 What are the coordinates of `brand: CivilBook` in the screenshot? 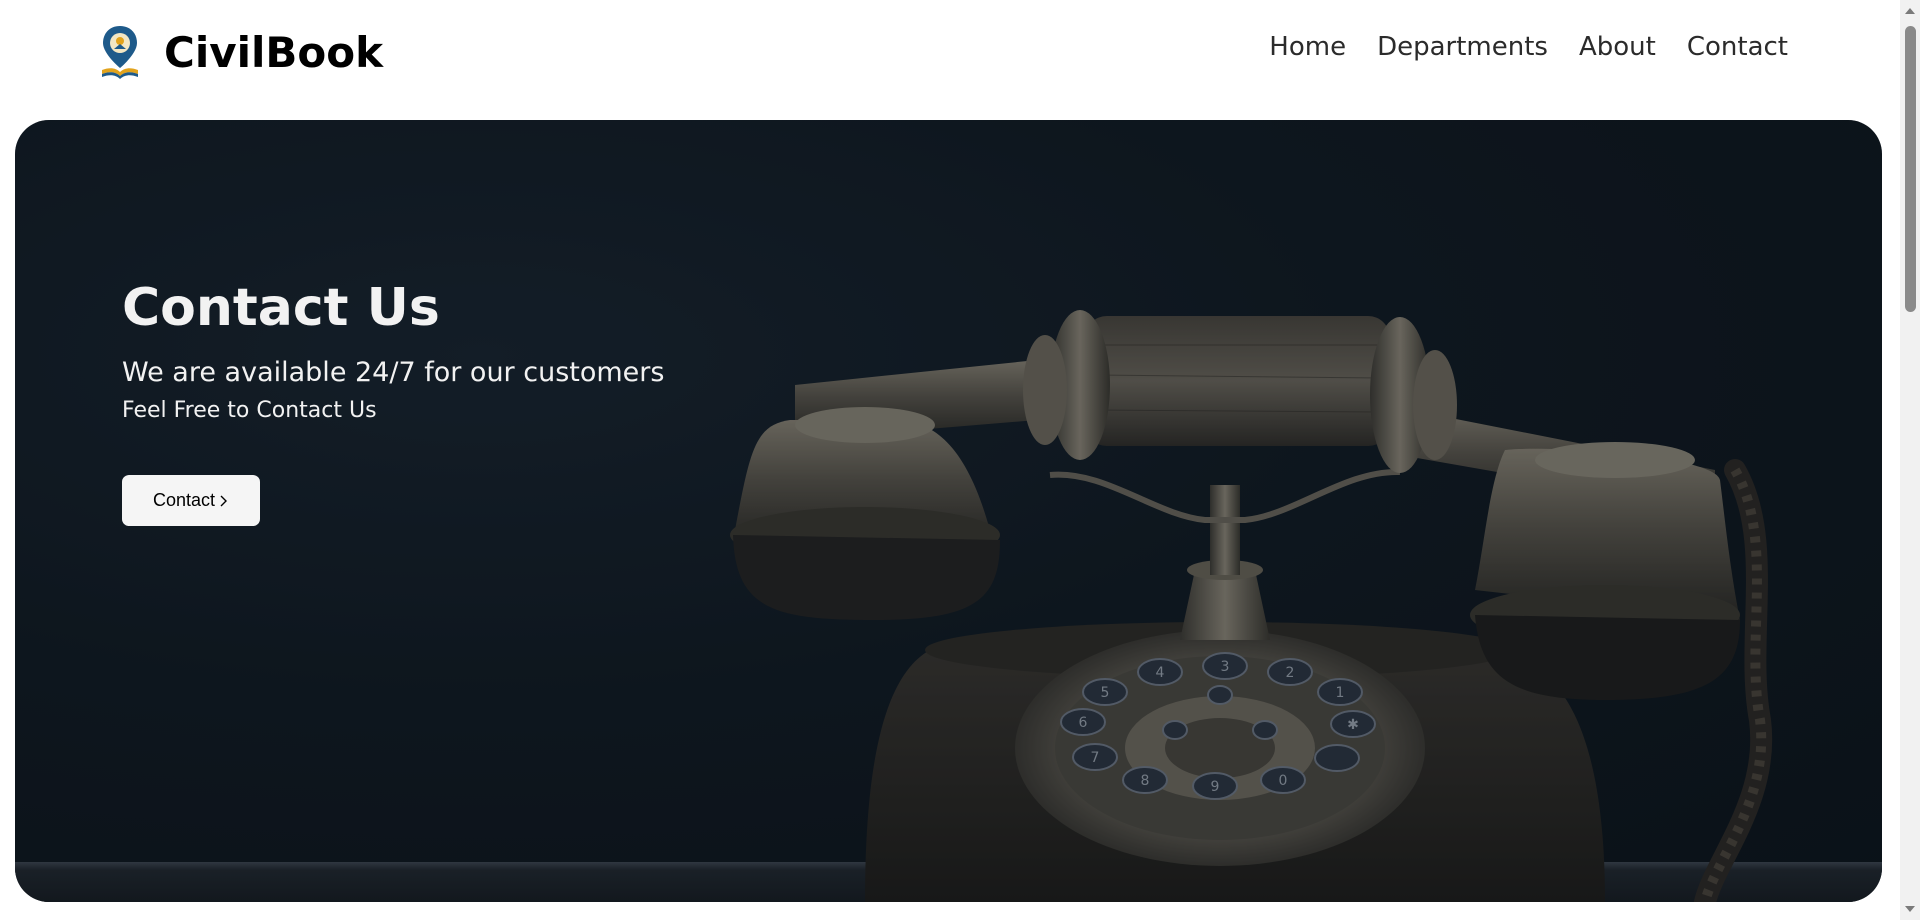 It's located at (240, 52).